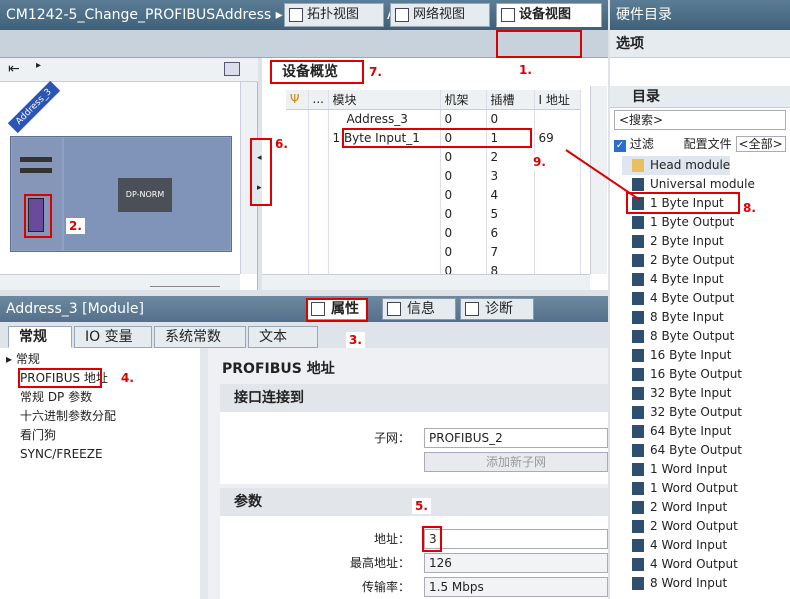 The width and height of the screenshot is (790, 599). I want to click on tab-general: 常规, so click(40, 337).